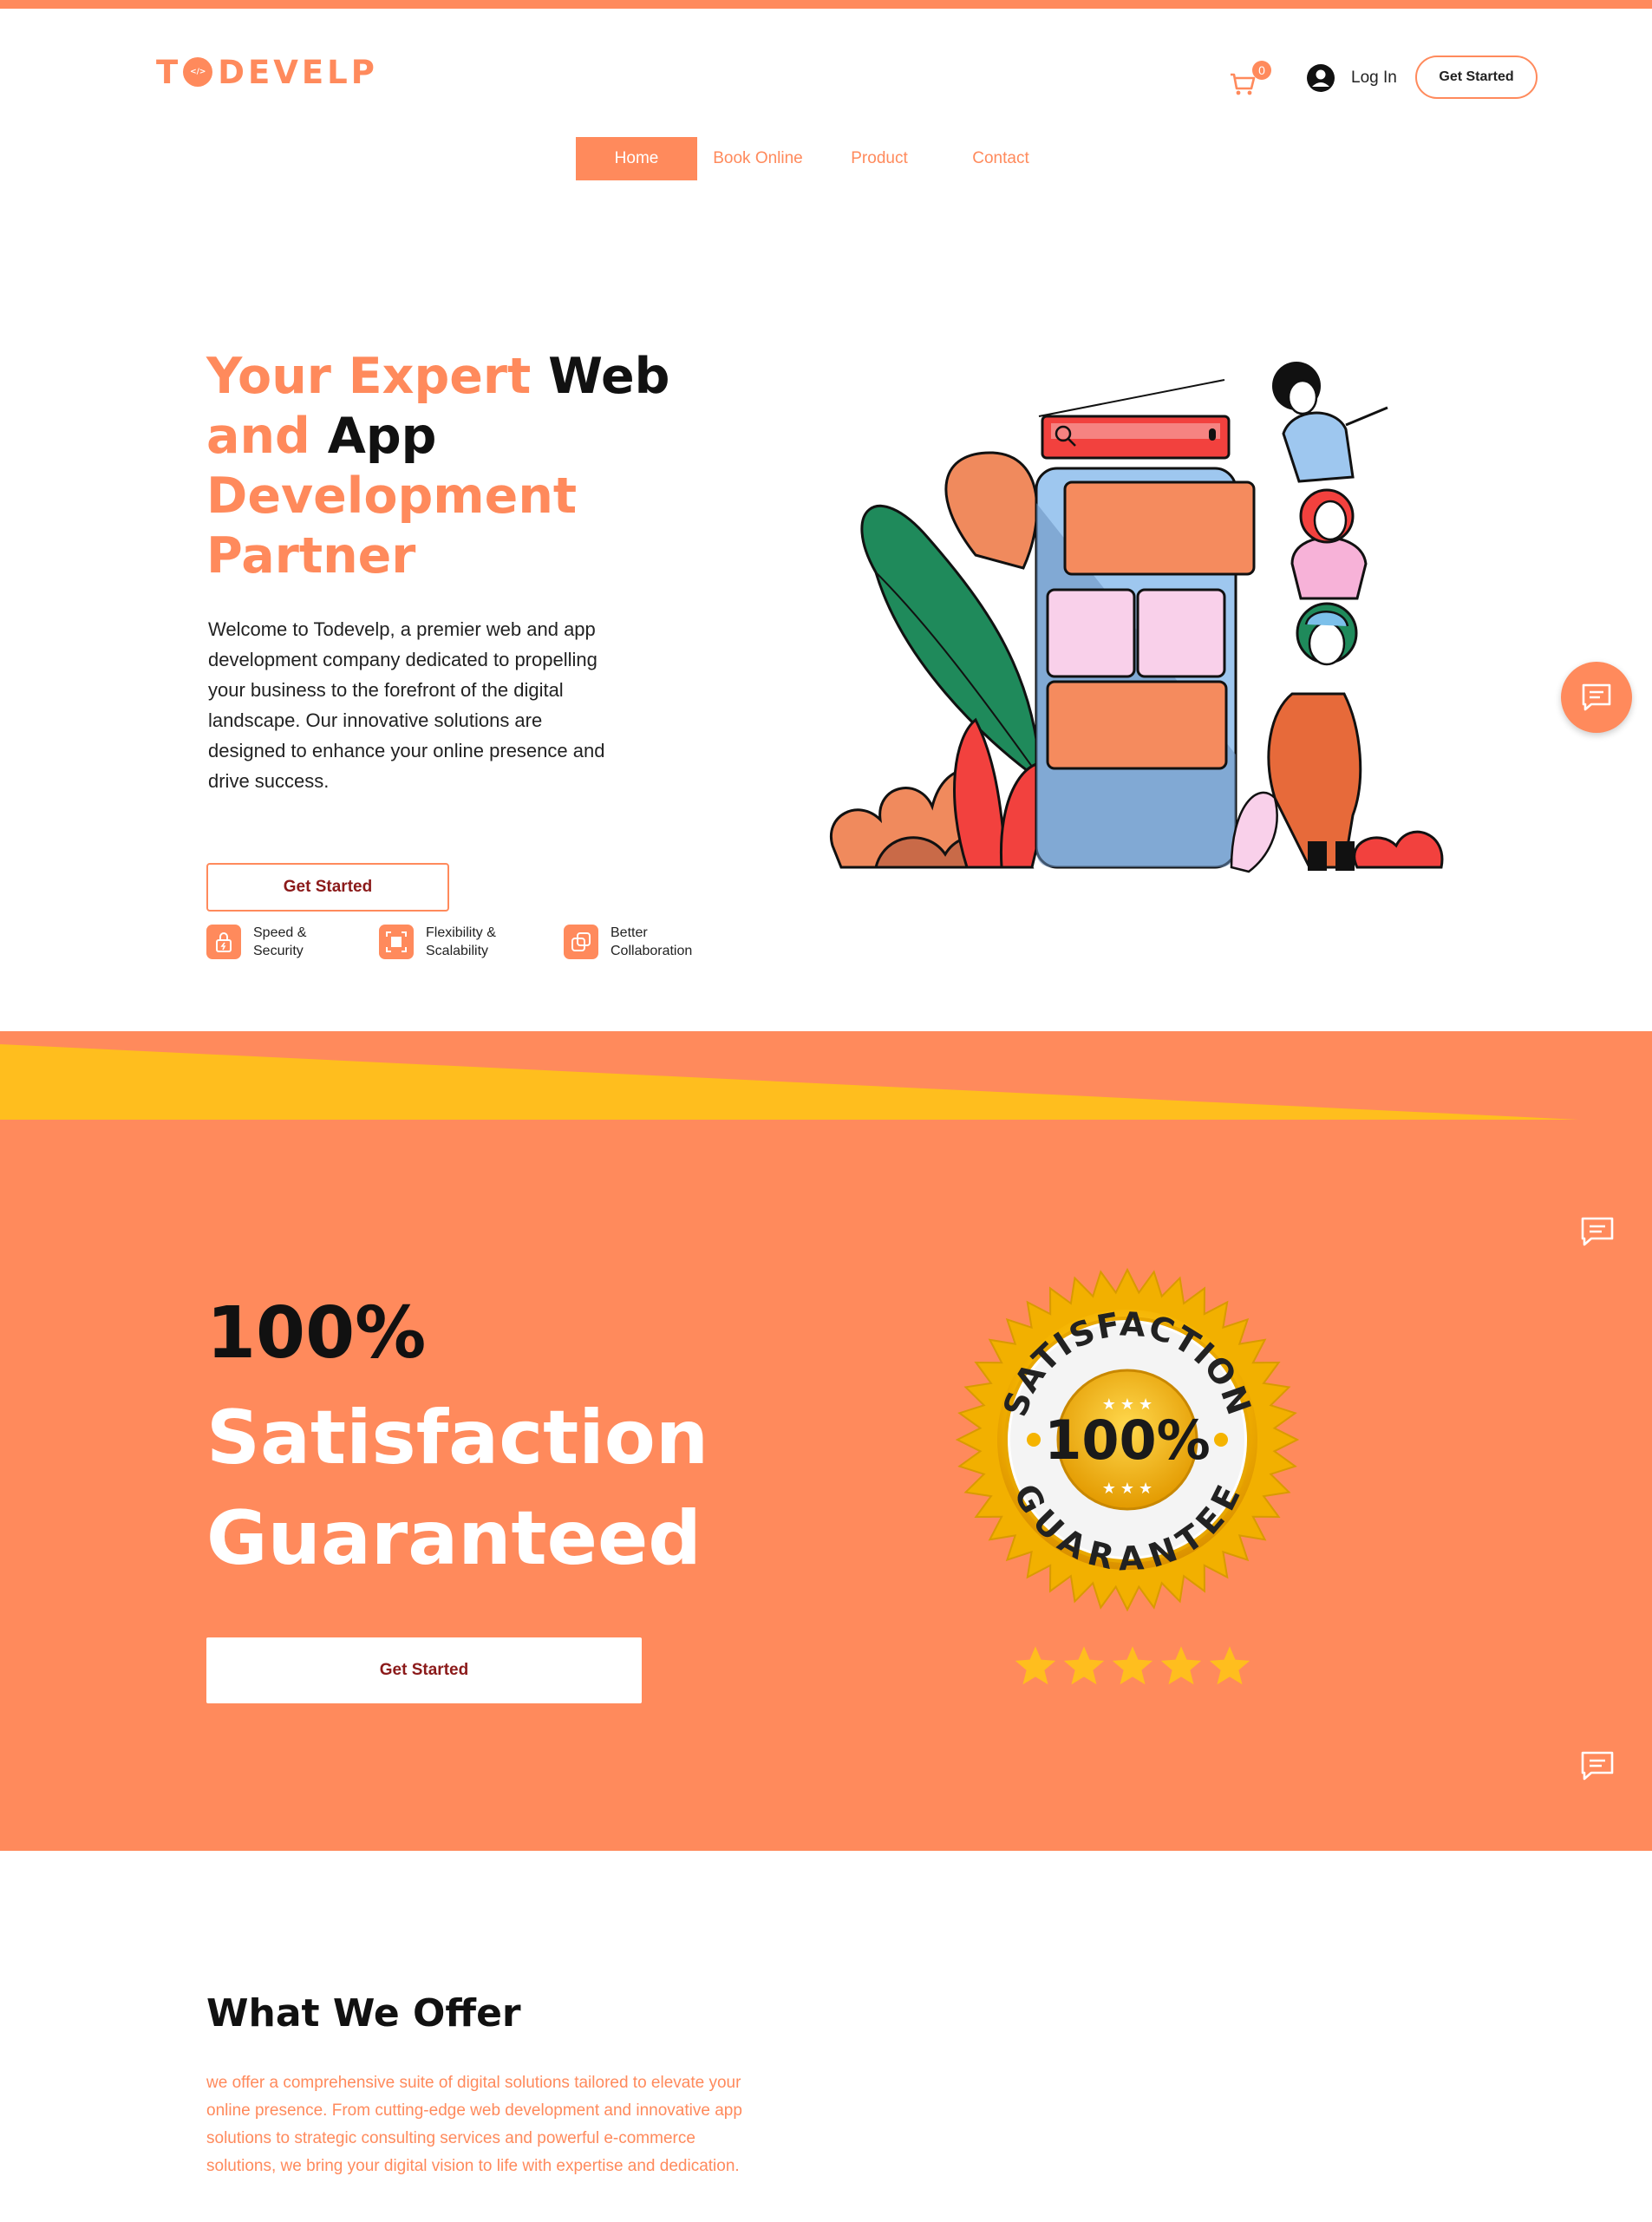  Describe the element at coordinates (581, 942) in the screenshot. I see `collaboration-icon` at that location.